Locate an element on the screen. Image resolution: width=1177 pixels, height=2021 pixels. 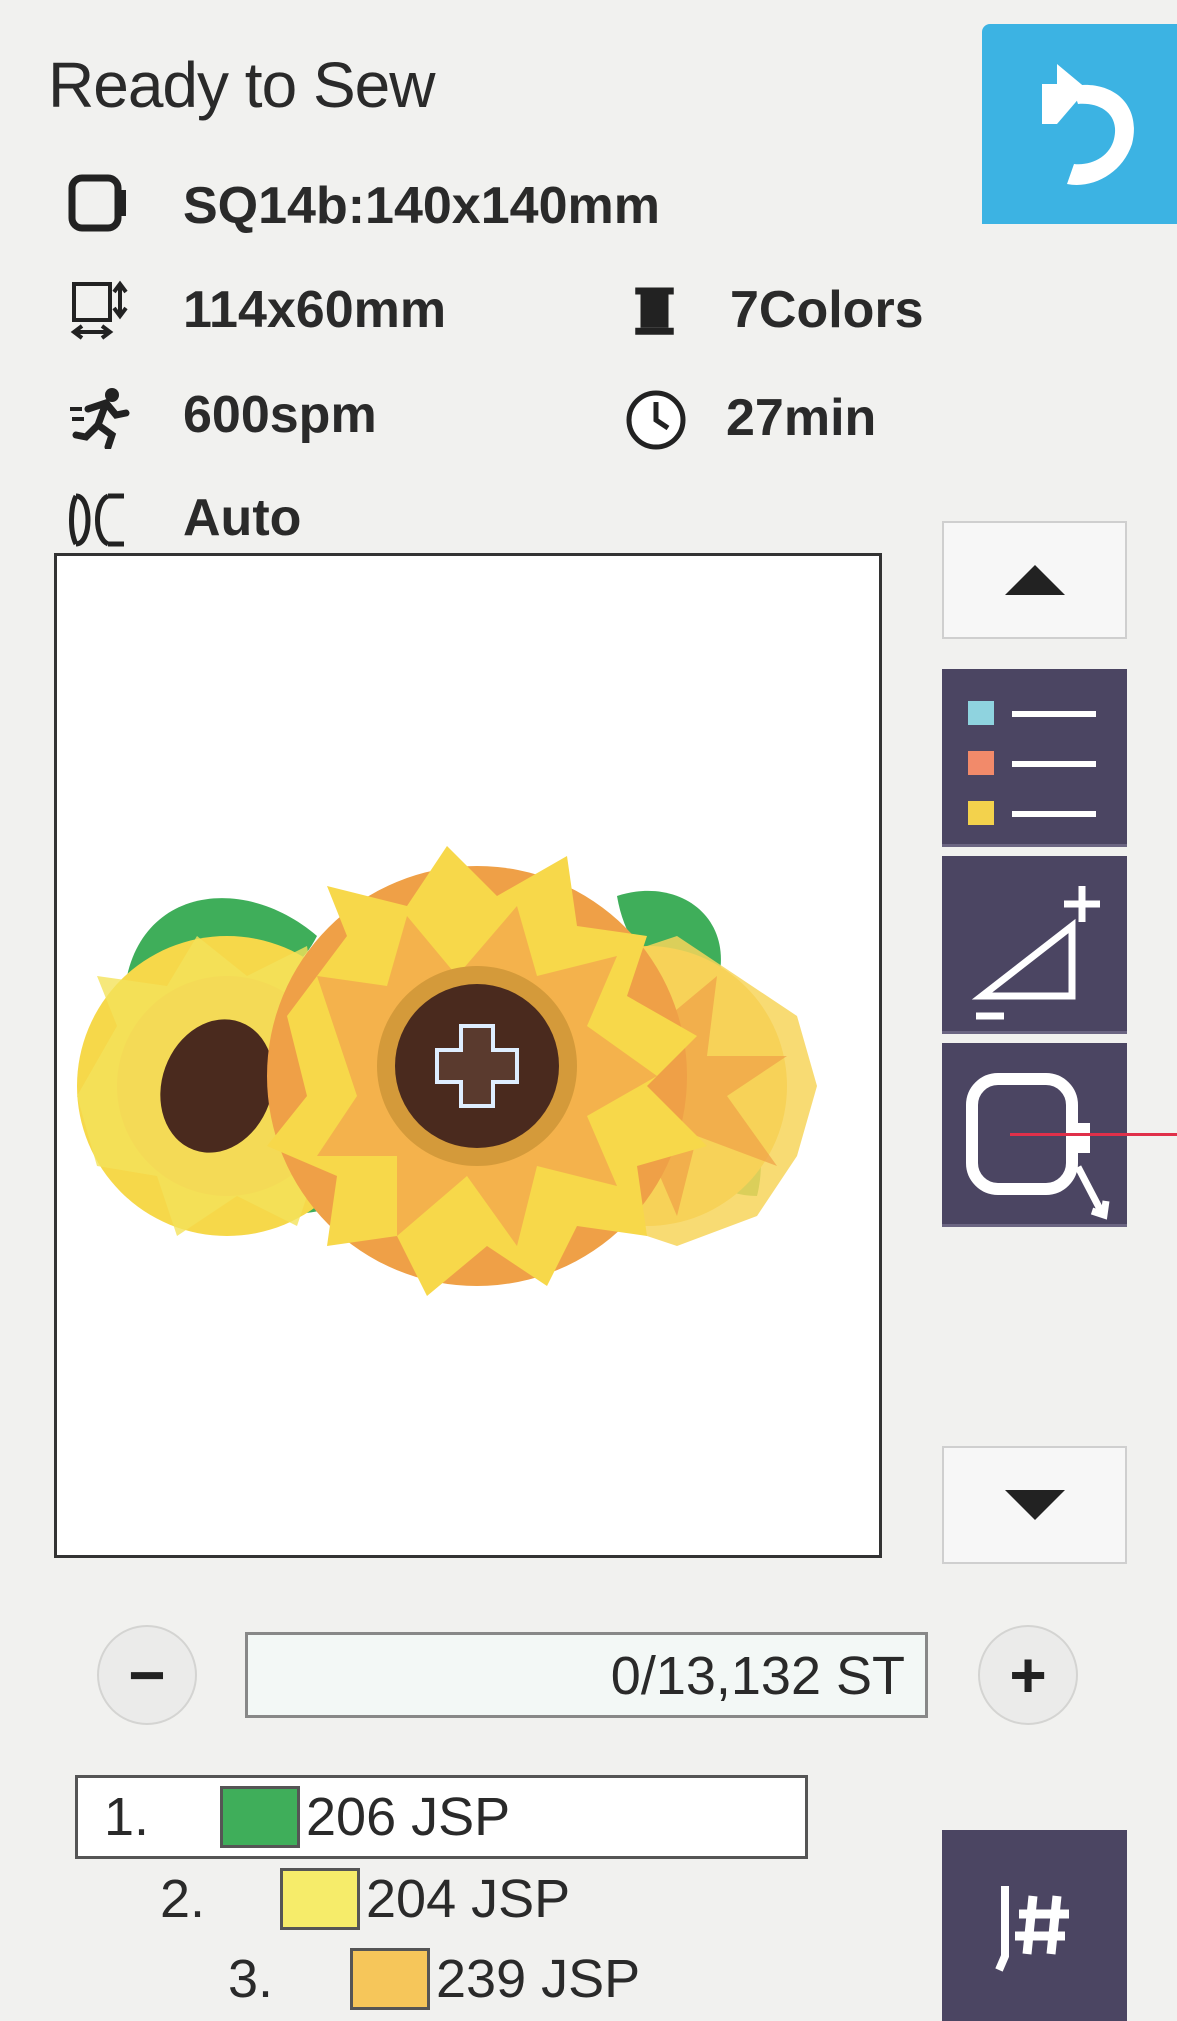
thread-spool-icon is located at coordinates (654, 311).